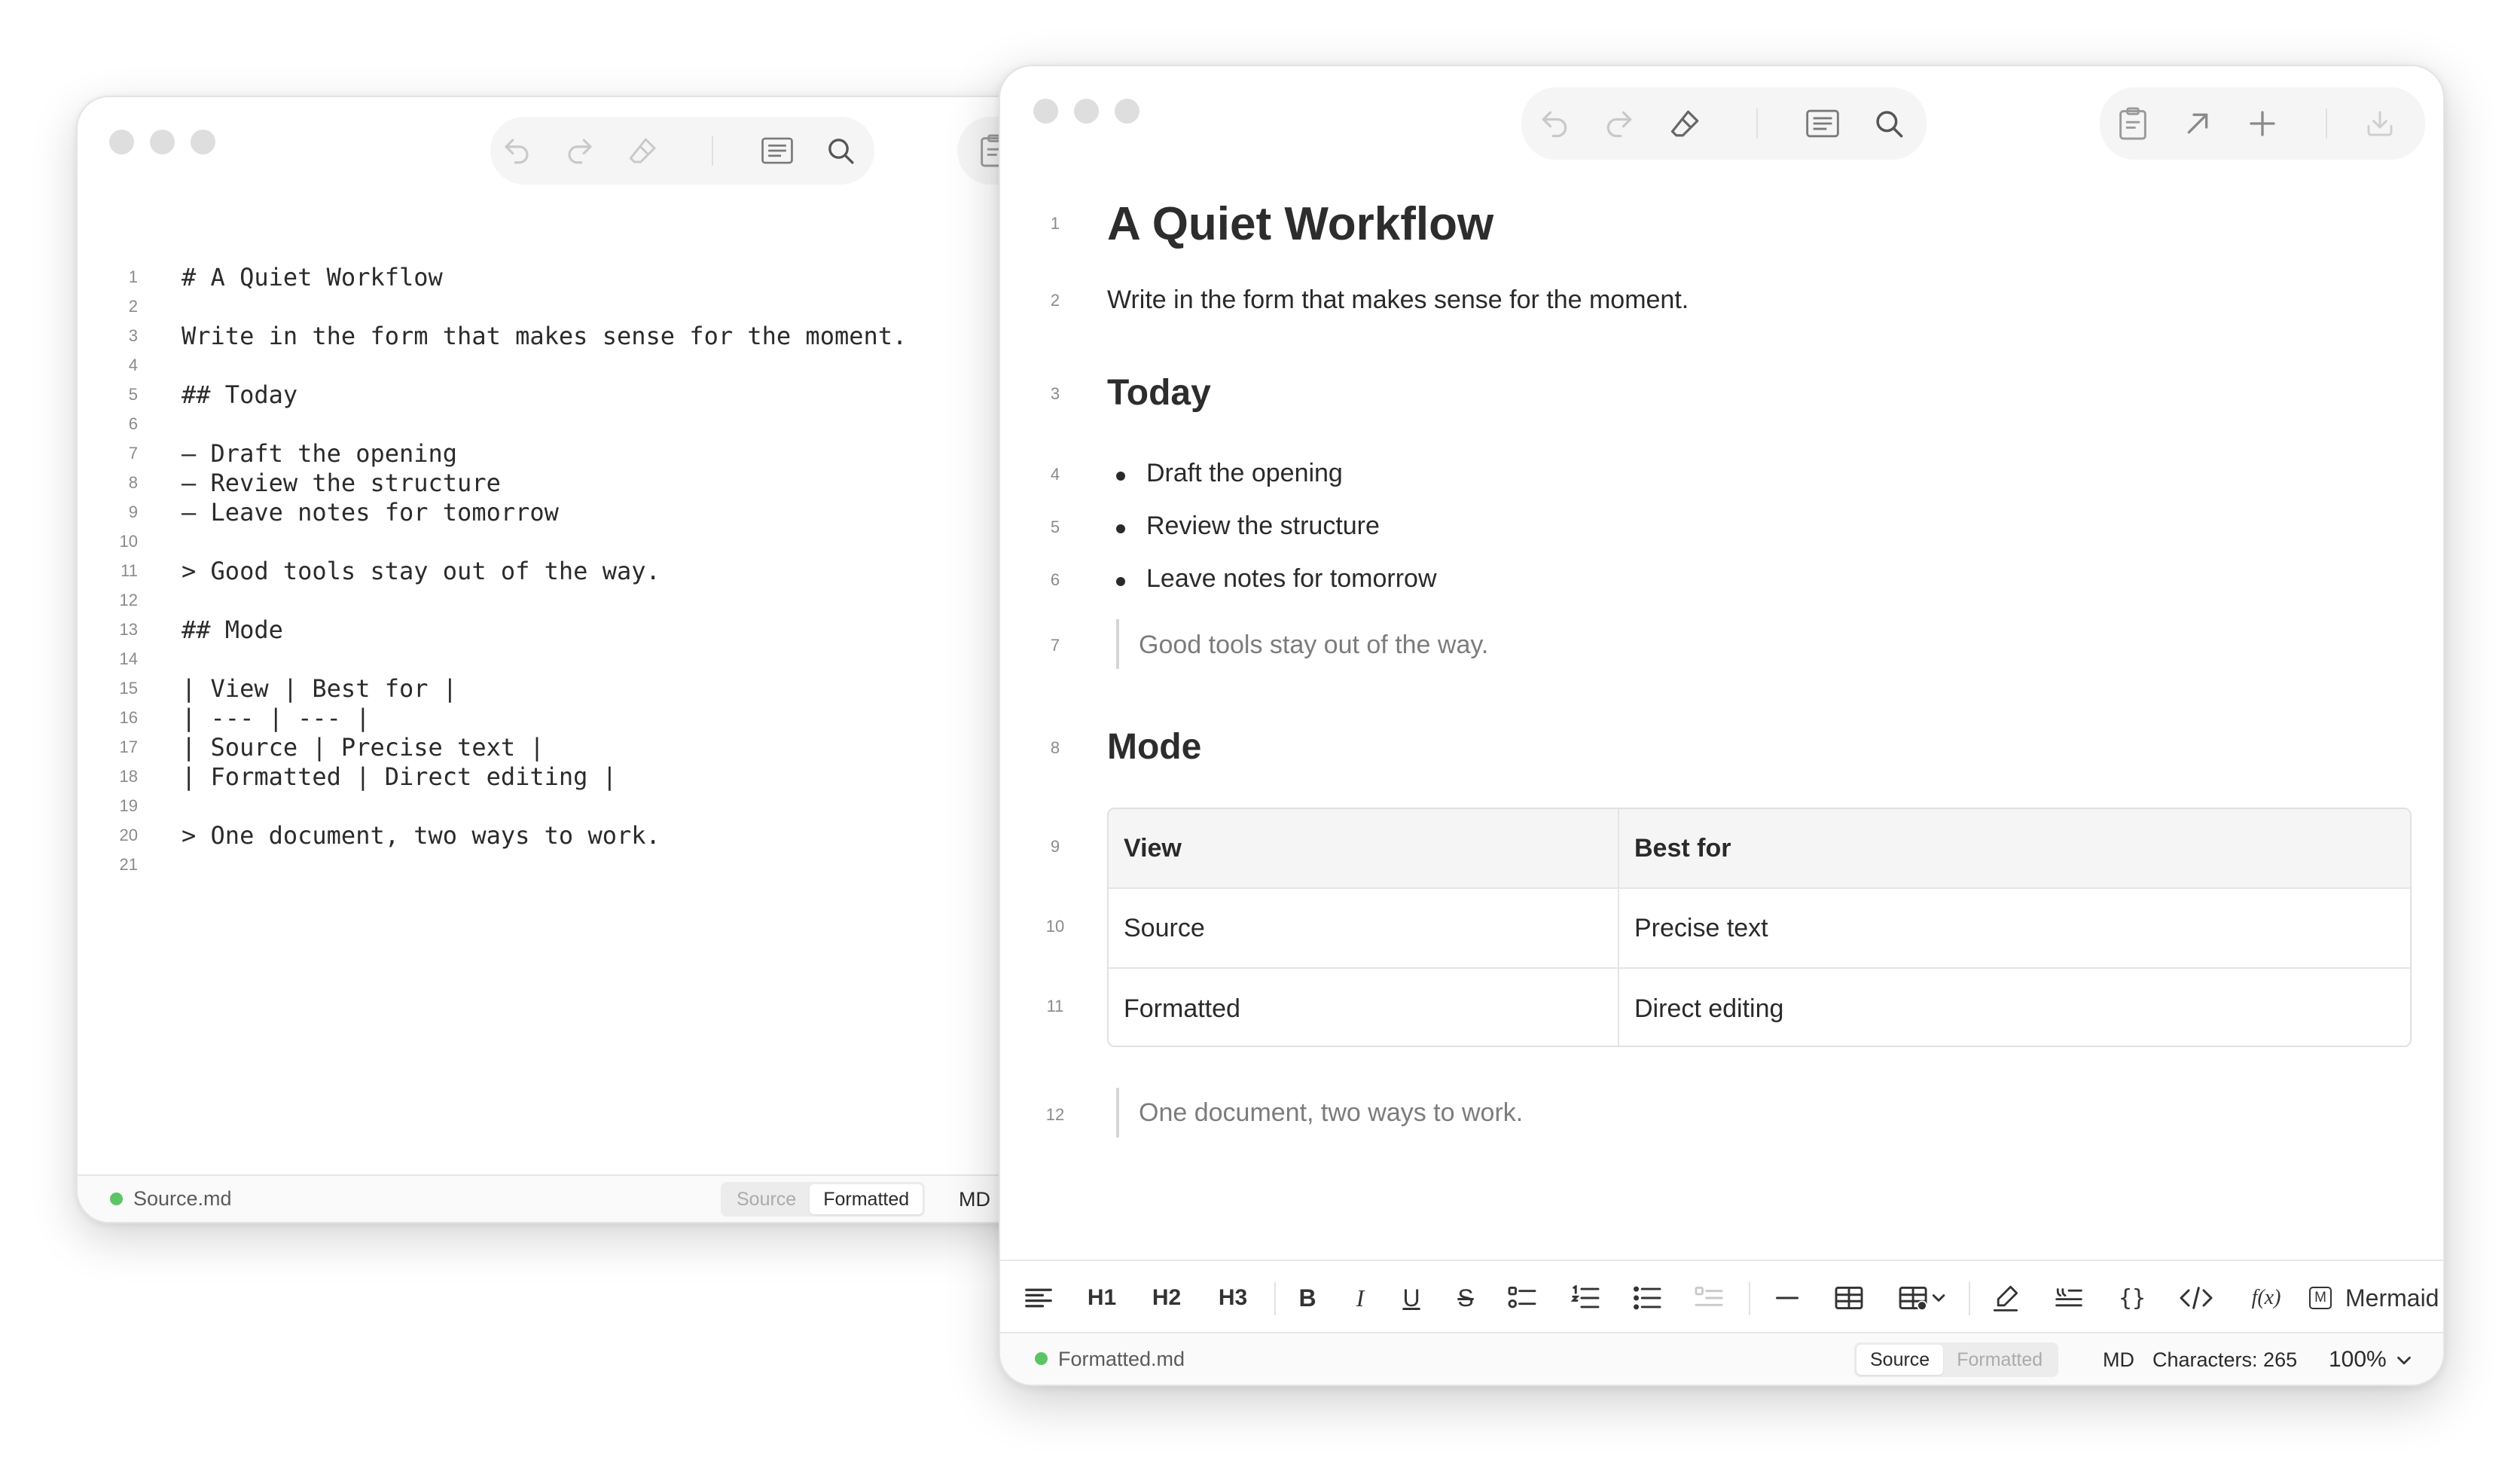 The image size is (2520, 1475). I want to click on blockquote: Good tools stay out of the way., so click(1313, 645).